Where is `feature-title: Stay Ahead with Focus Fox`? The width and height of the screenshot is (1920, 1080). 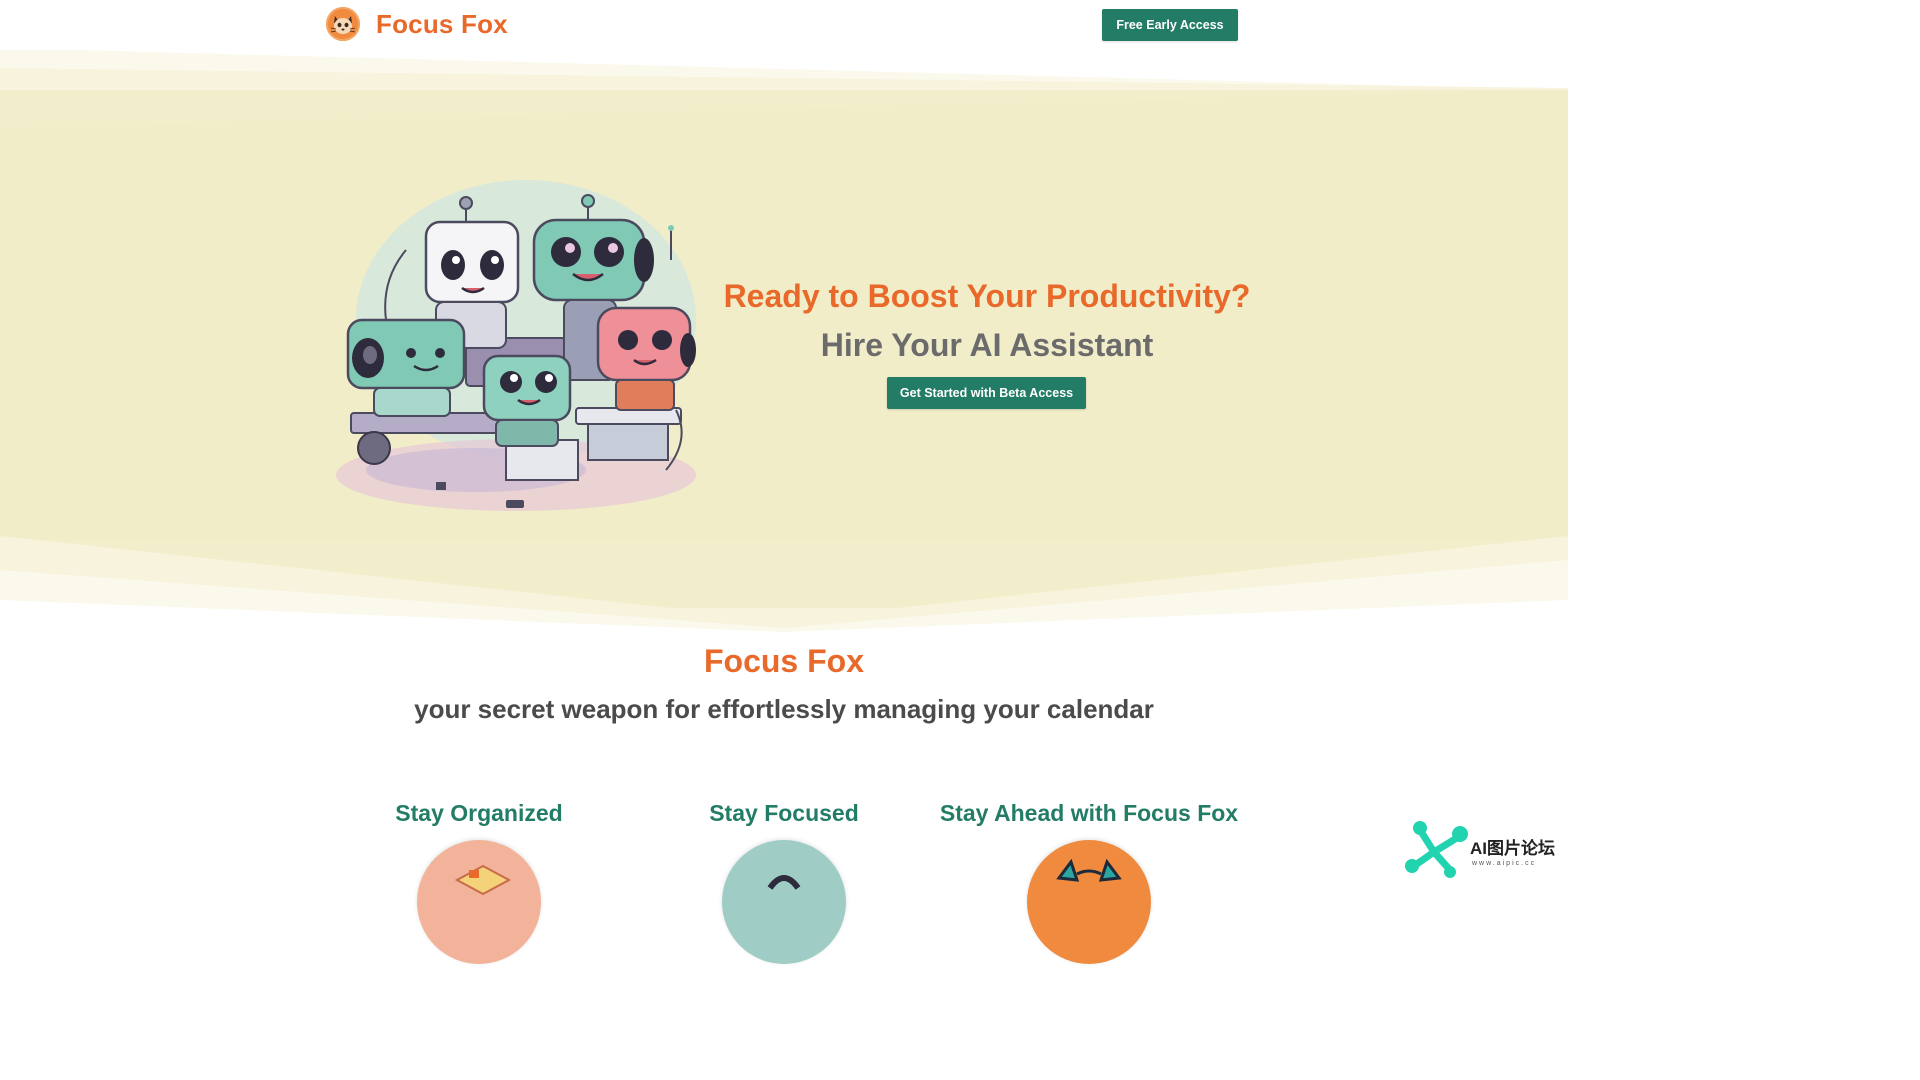 feature-title: Stay Ahead with Focus Fox is located at coordinates (1089, 813).